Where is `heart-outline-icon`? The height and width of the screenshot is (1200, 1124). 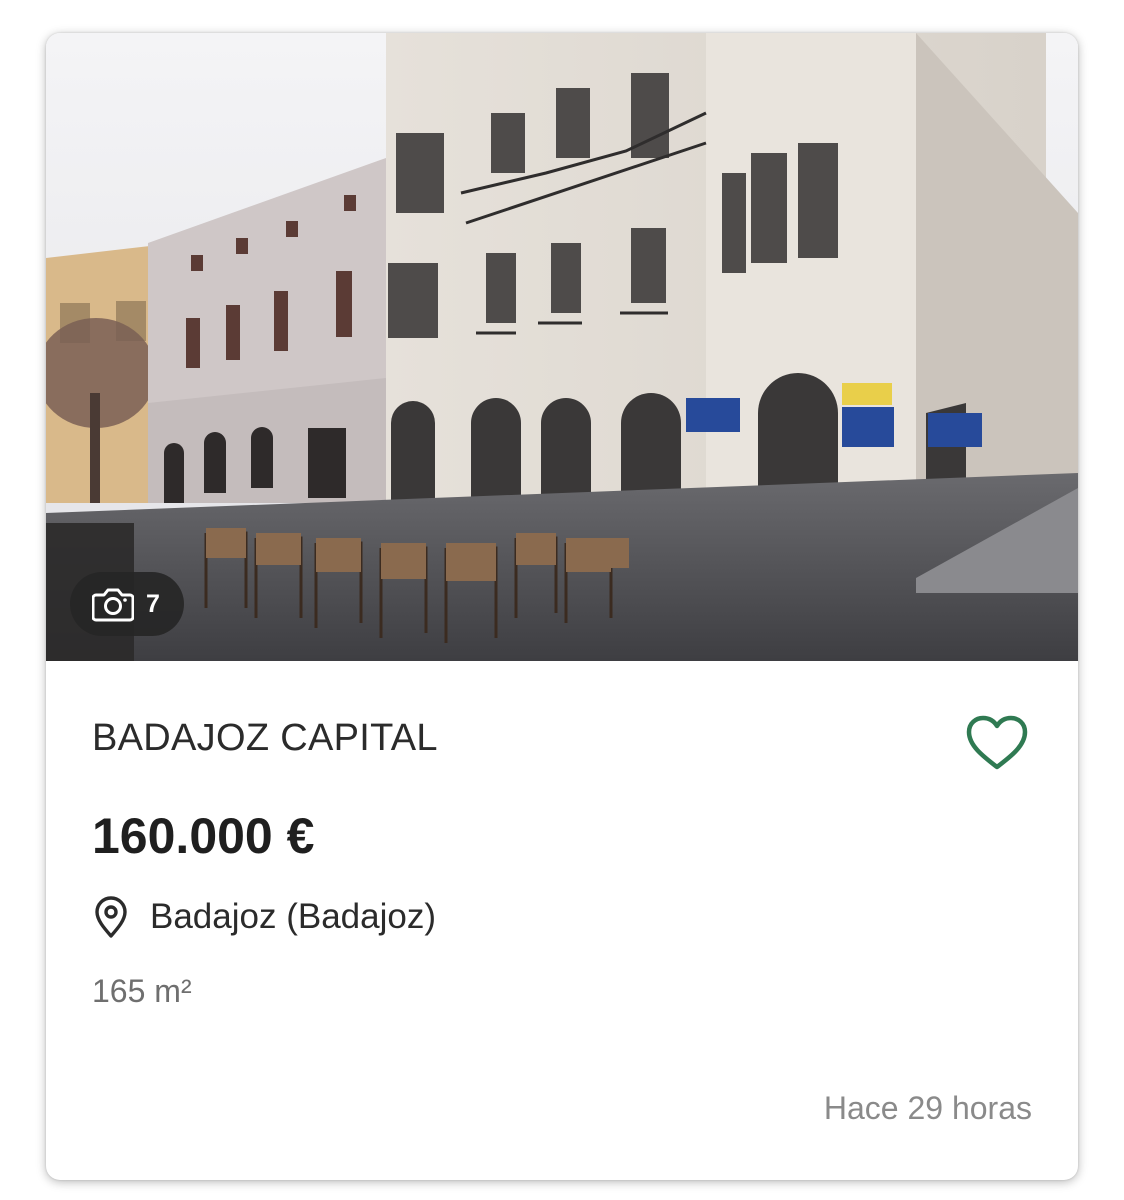 heart-outline-icon is located at coordinates (997, 742).